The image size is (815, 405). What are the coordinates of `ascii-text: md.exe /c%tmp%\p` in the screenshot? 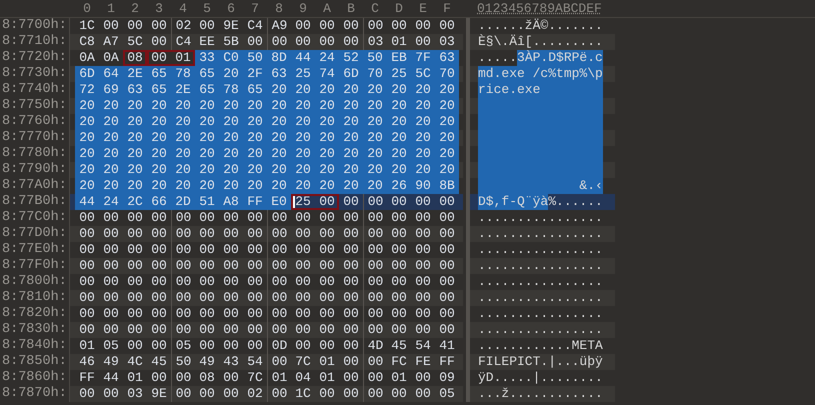 It's located at (540, 74).